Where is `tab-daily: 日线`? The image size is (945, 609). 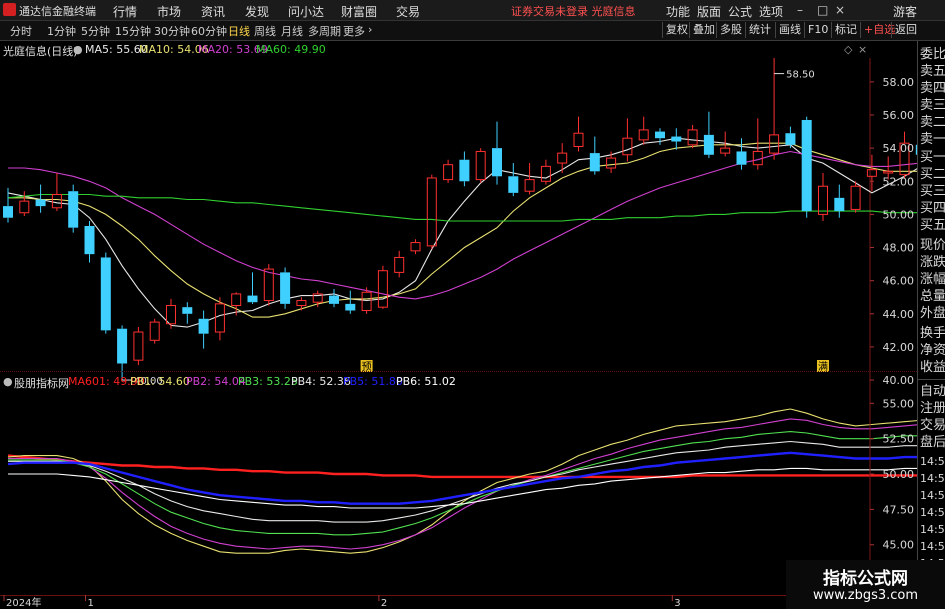 tab-daily: 日线 is located at coordinates (239, 31).